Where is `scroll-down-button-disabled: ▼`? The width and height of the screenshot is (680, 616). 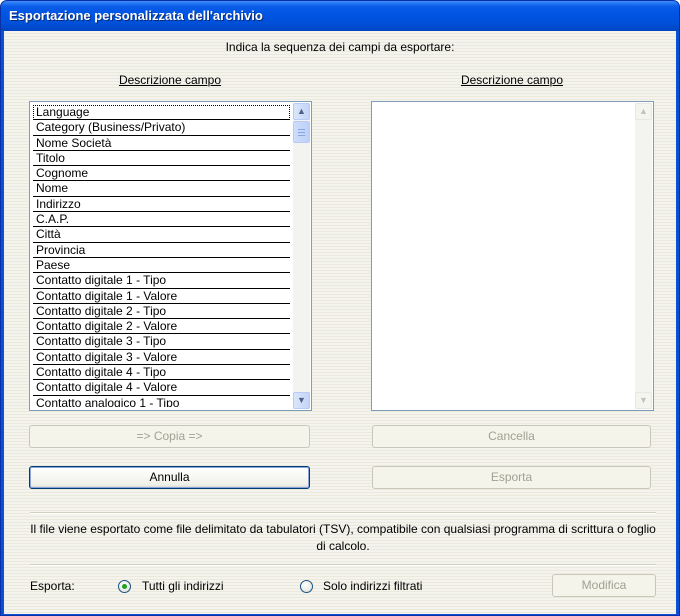
scroll-down-button-disabled: ▼ is located at coordinates (643, 400).